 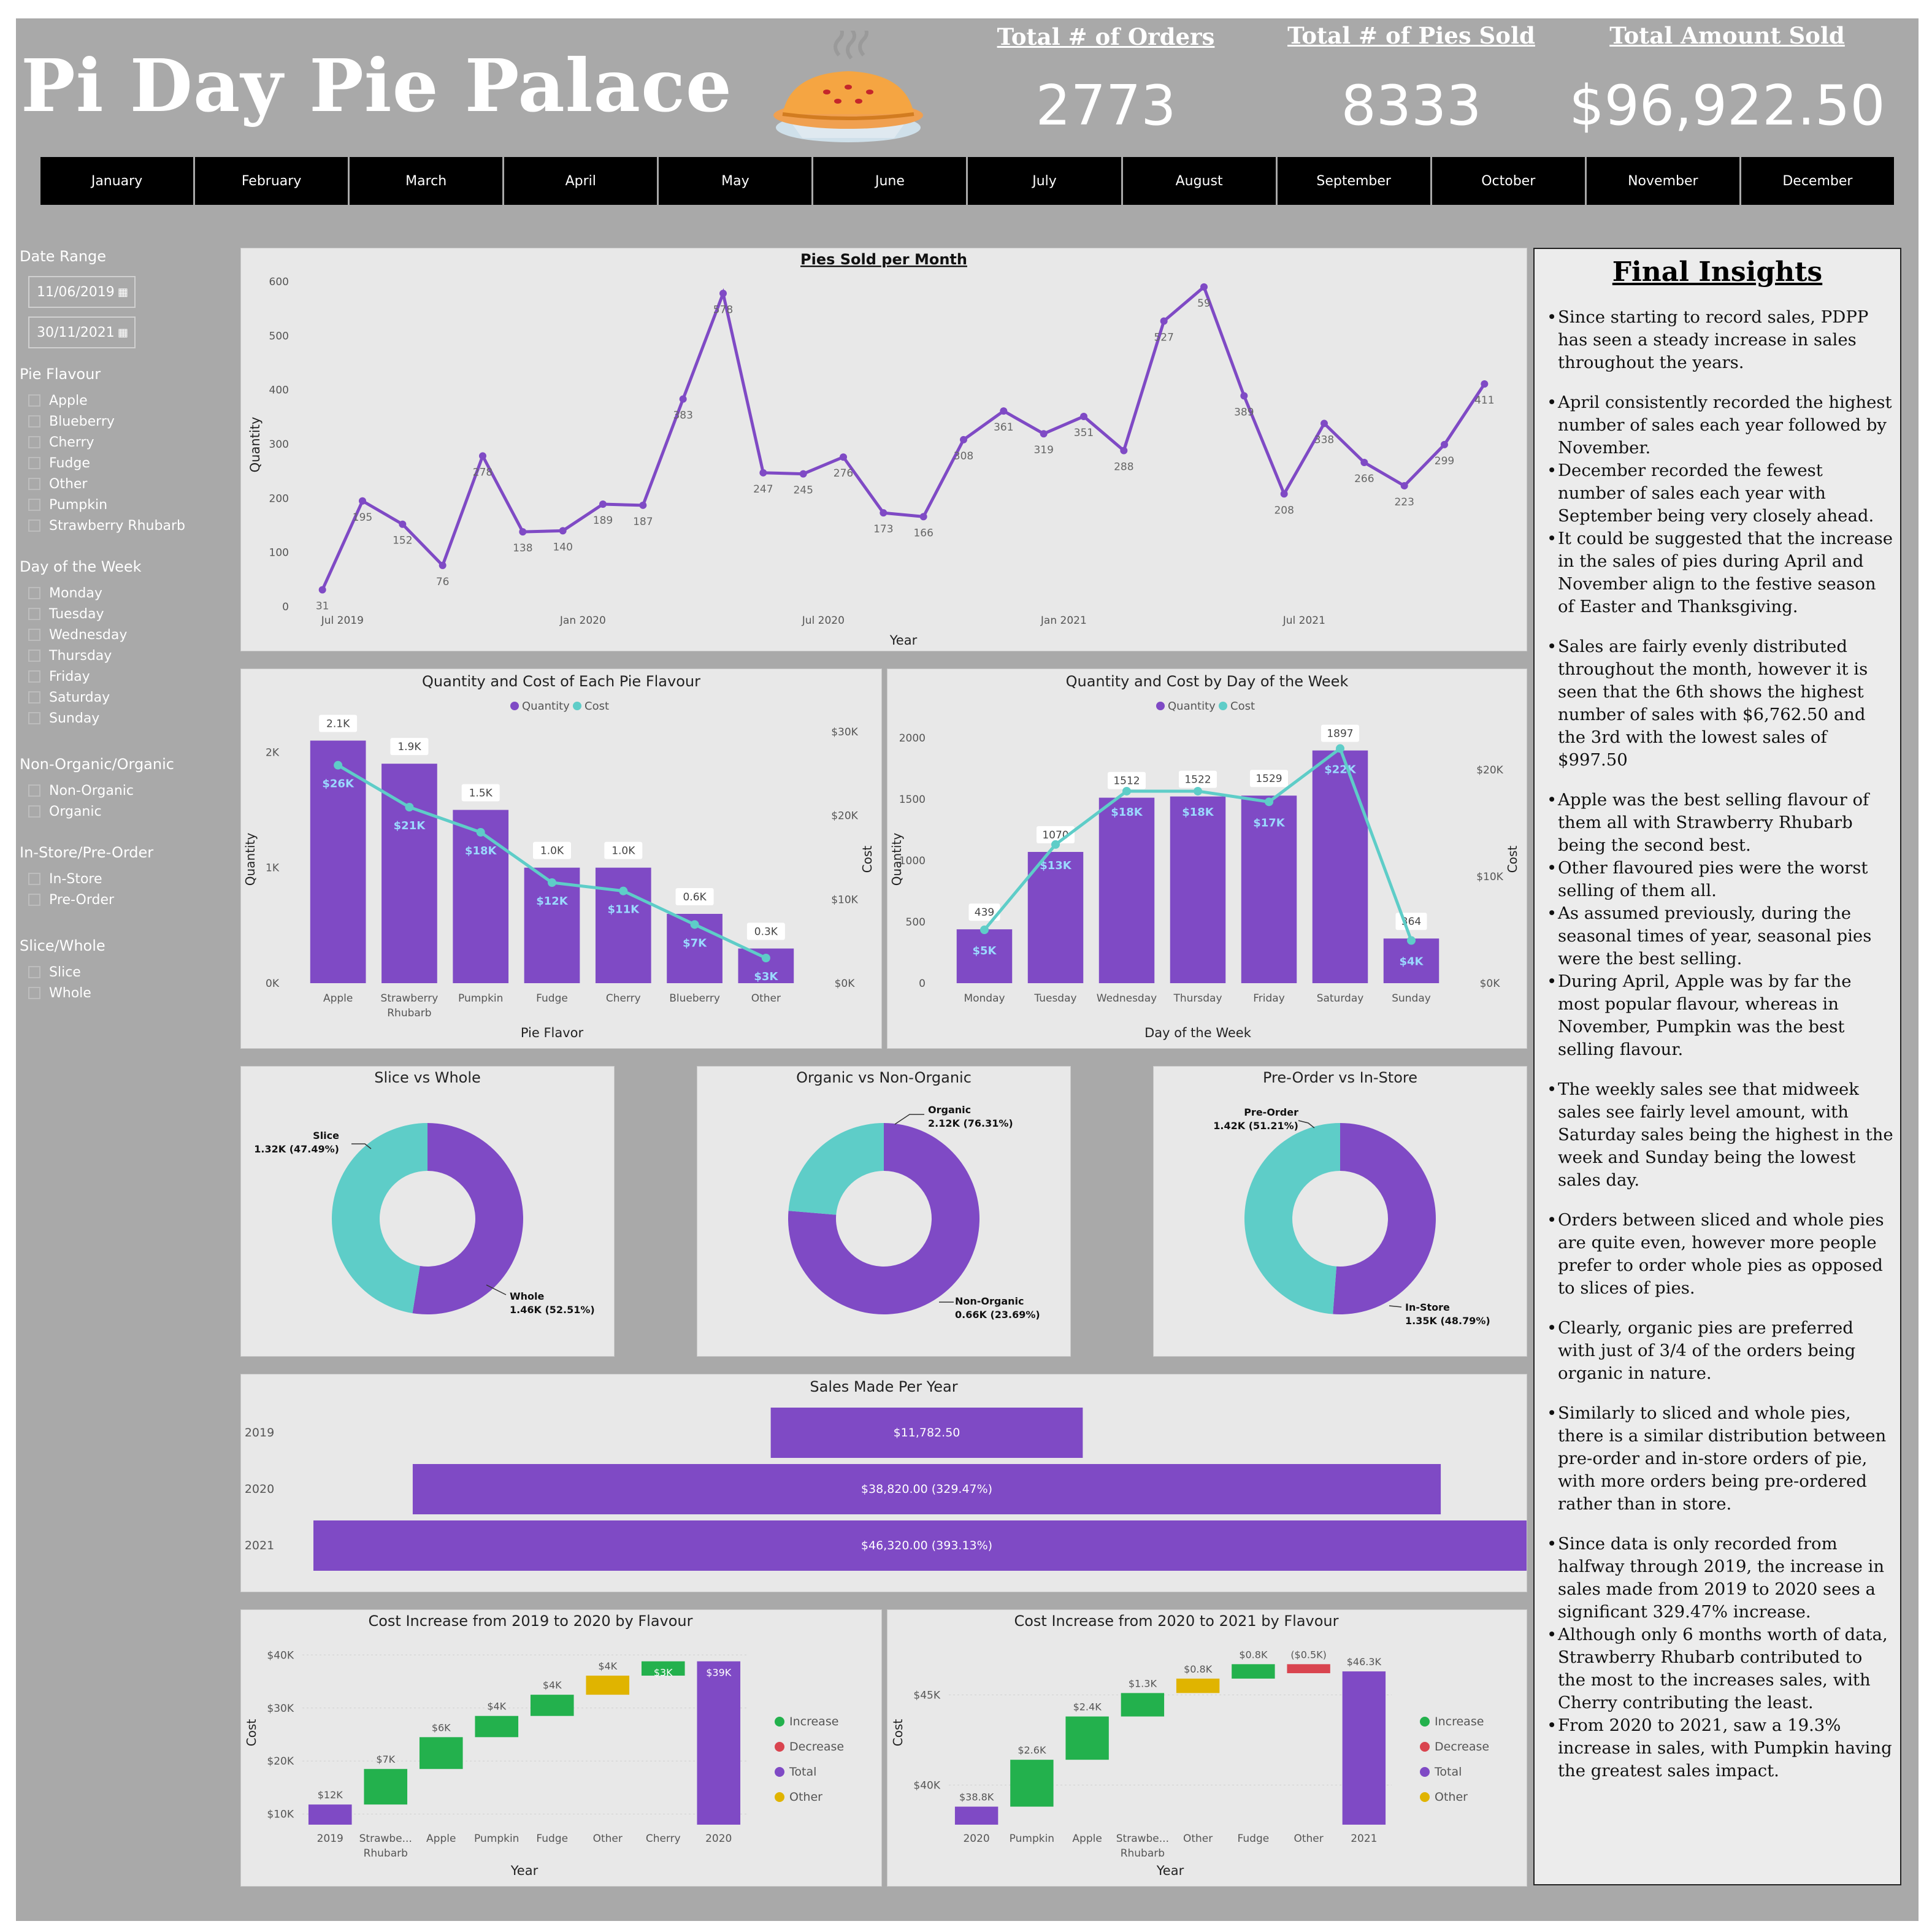 I want to click on option-wednesday: Wednesday, so click(x=77, y=634).